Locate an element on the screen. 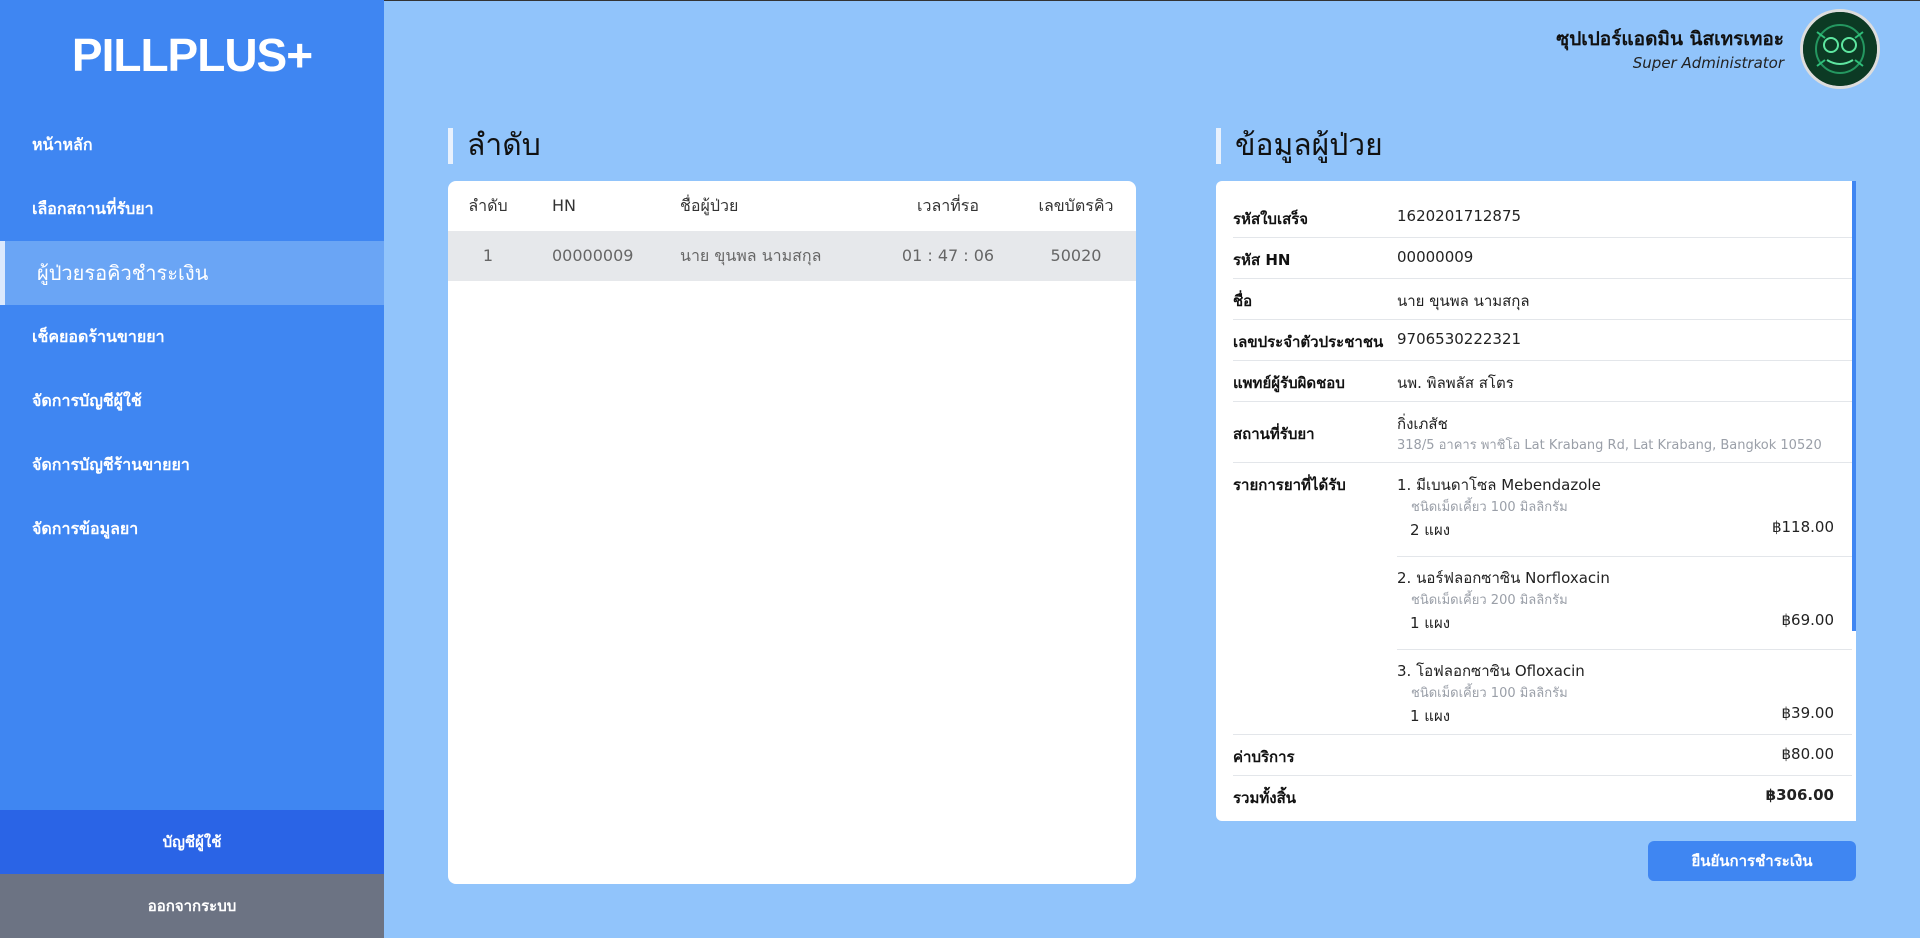 The height and width of the screenshot is (938, 1920). pickup-label: สถานที่รับยา is located at coordinates (1274, 434).